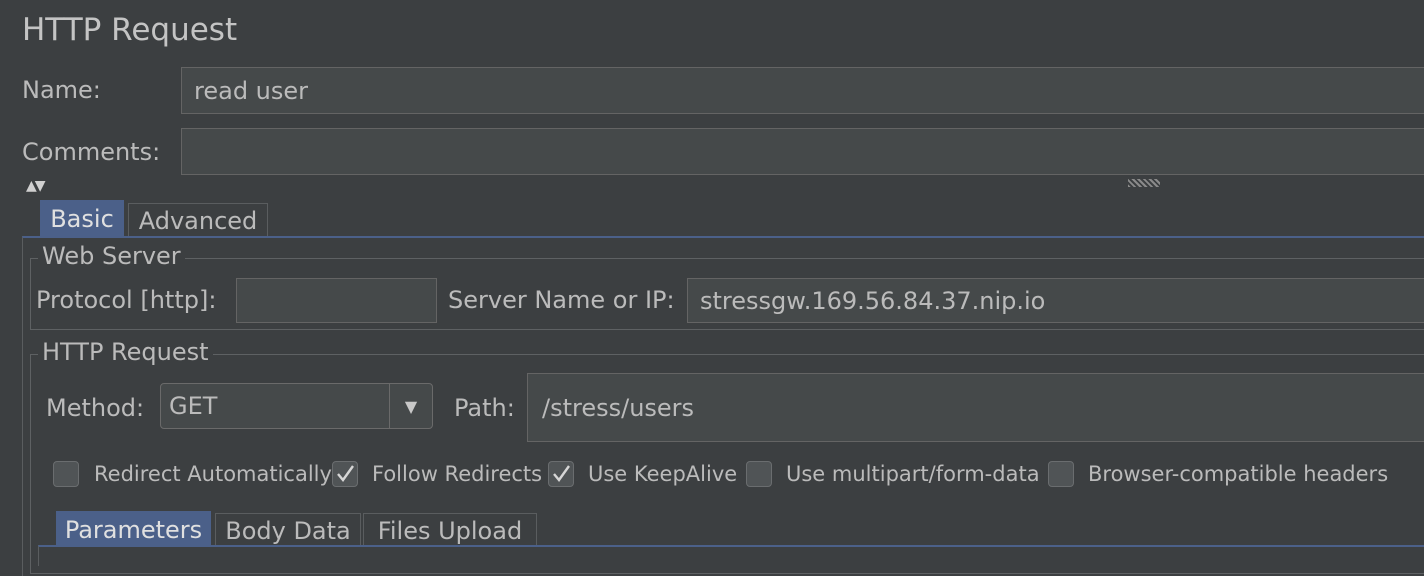 The height and width of the screenshot is (576, 1424). Describe the element at coordinates (213, 474) in the screenshot. I see `redirect-automatically-label: Redirect Automatically` at that location.